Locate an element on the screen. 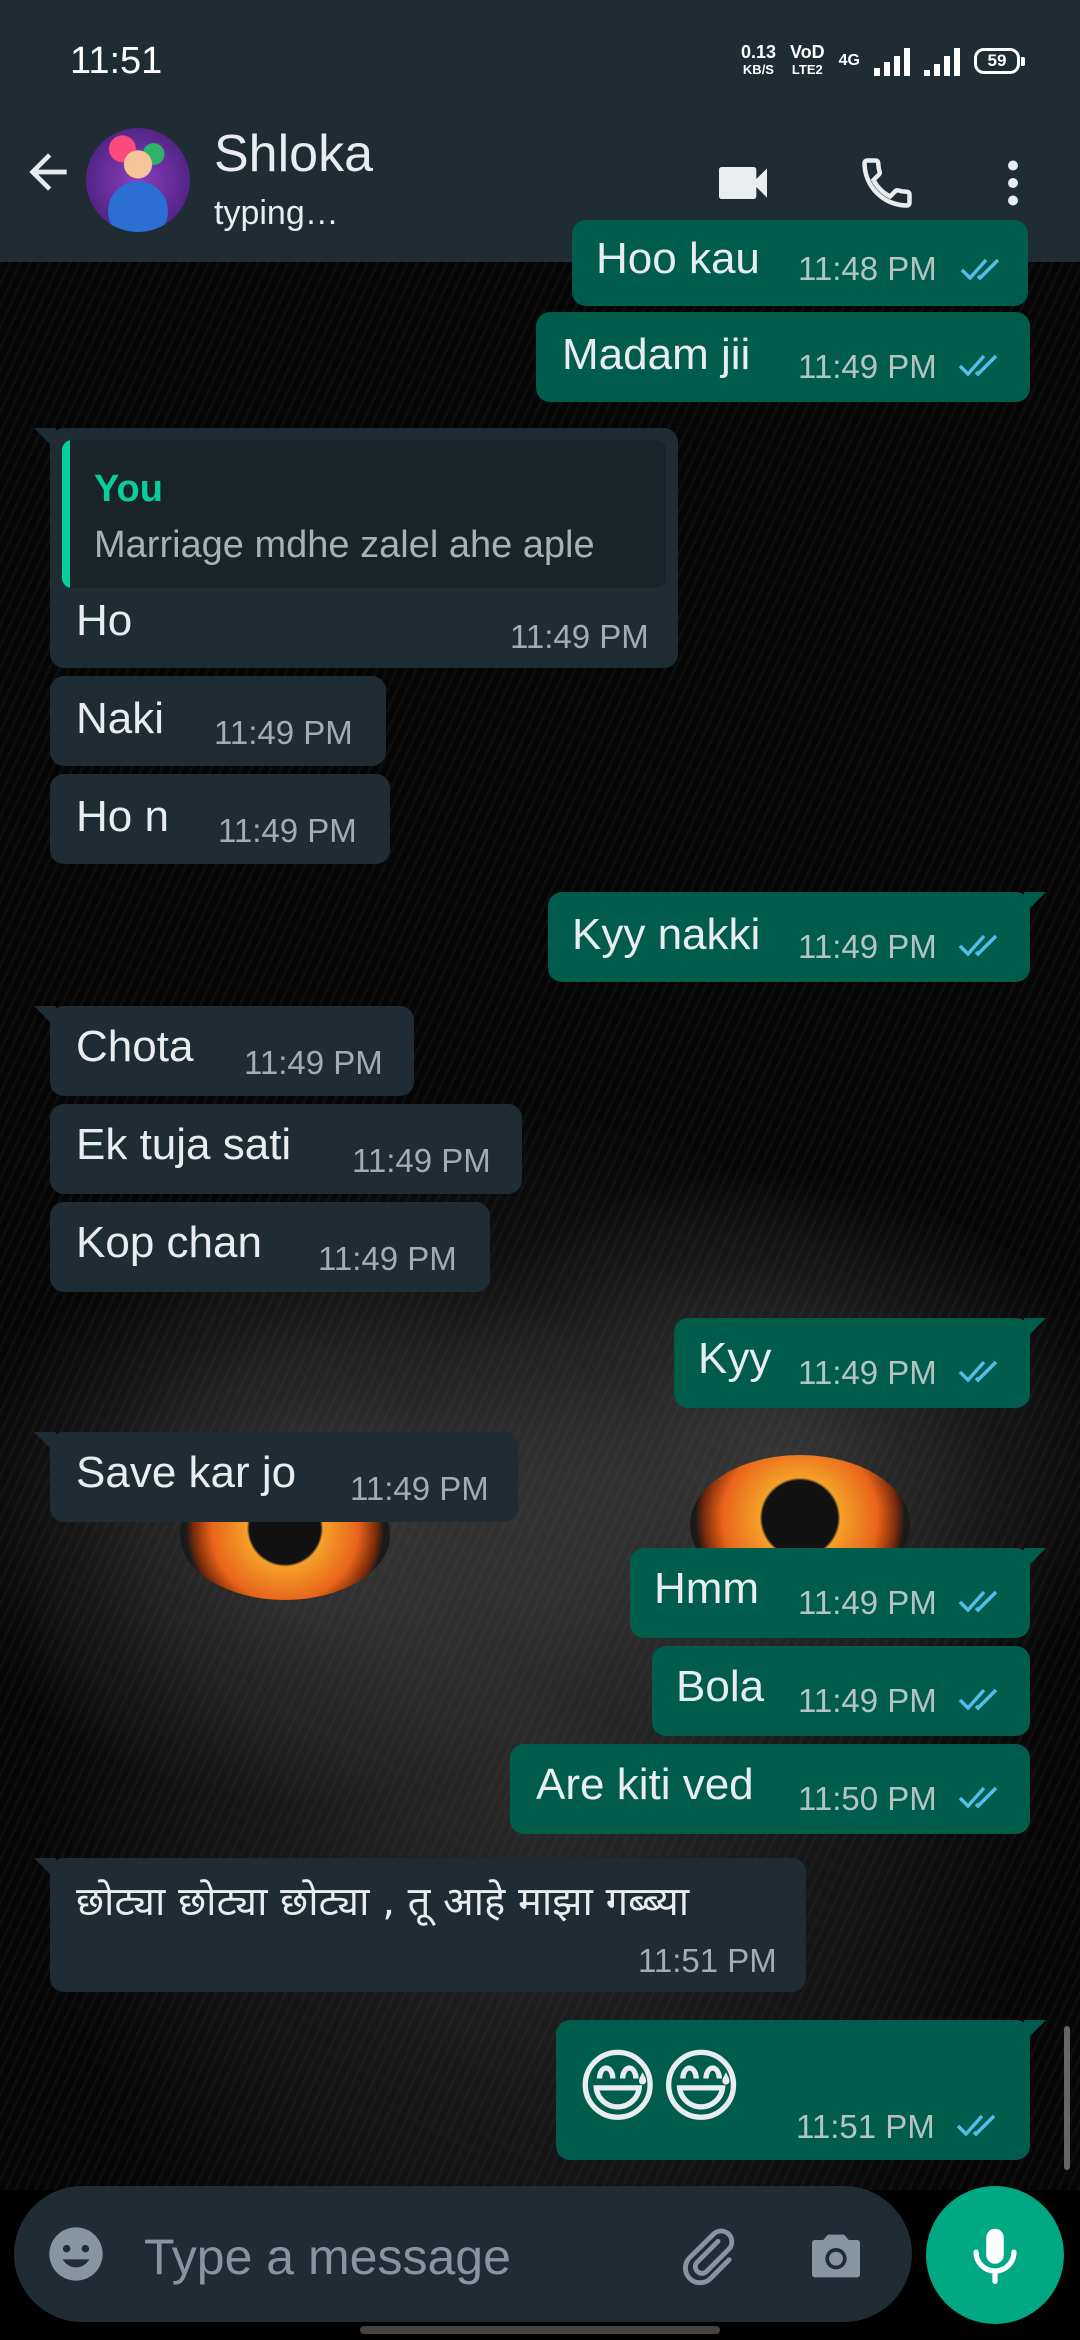 This screenshot has height=2340, width=1080. message-incoming: Naki 11:49 PM is located at coordinates (218, 721).